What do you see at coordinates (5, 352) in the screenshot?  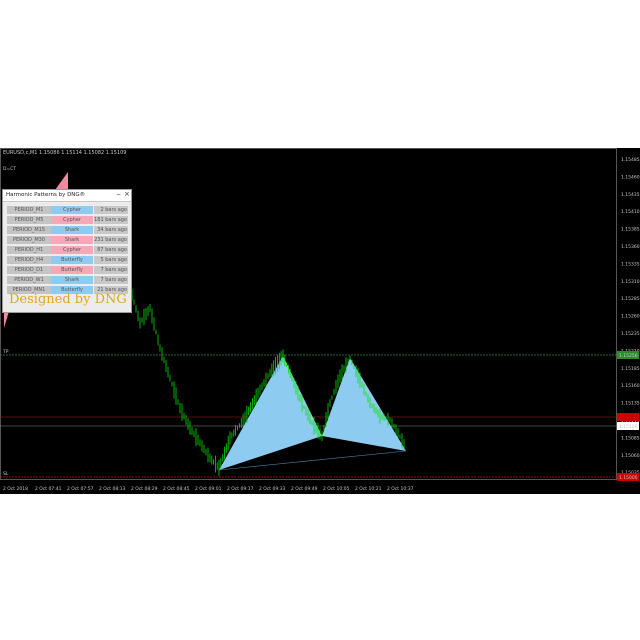 I see `tp-label: TP` at bounding box center [5, 352].